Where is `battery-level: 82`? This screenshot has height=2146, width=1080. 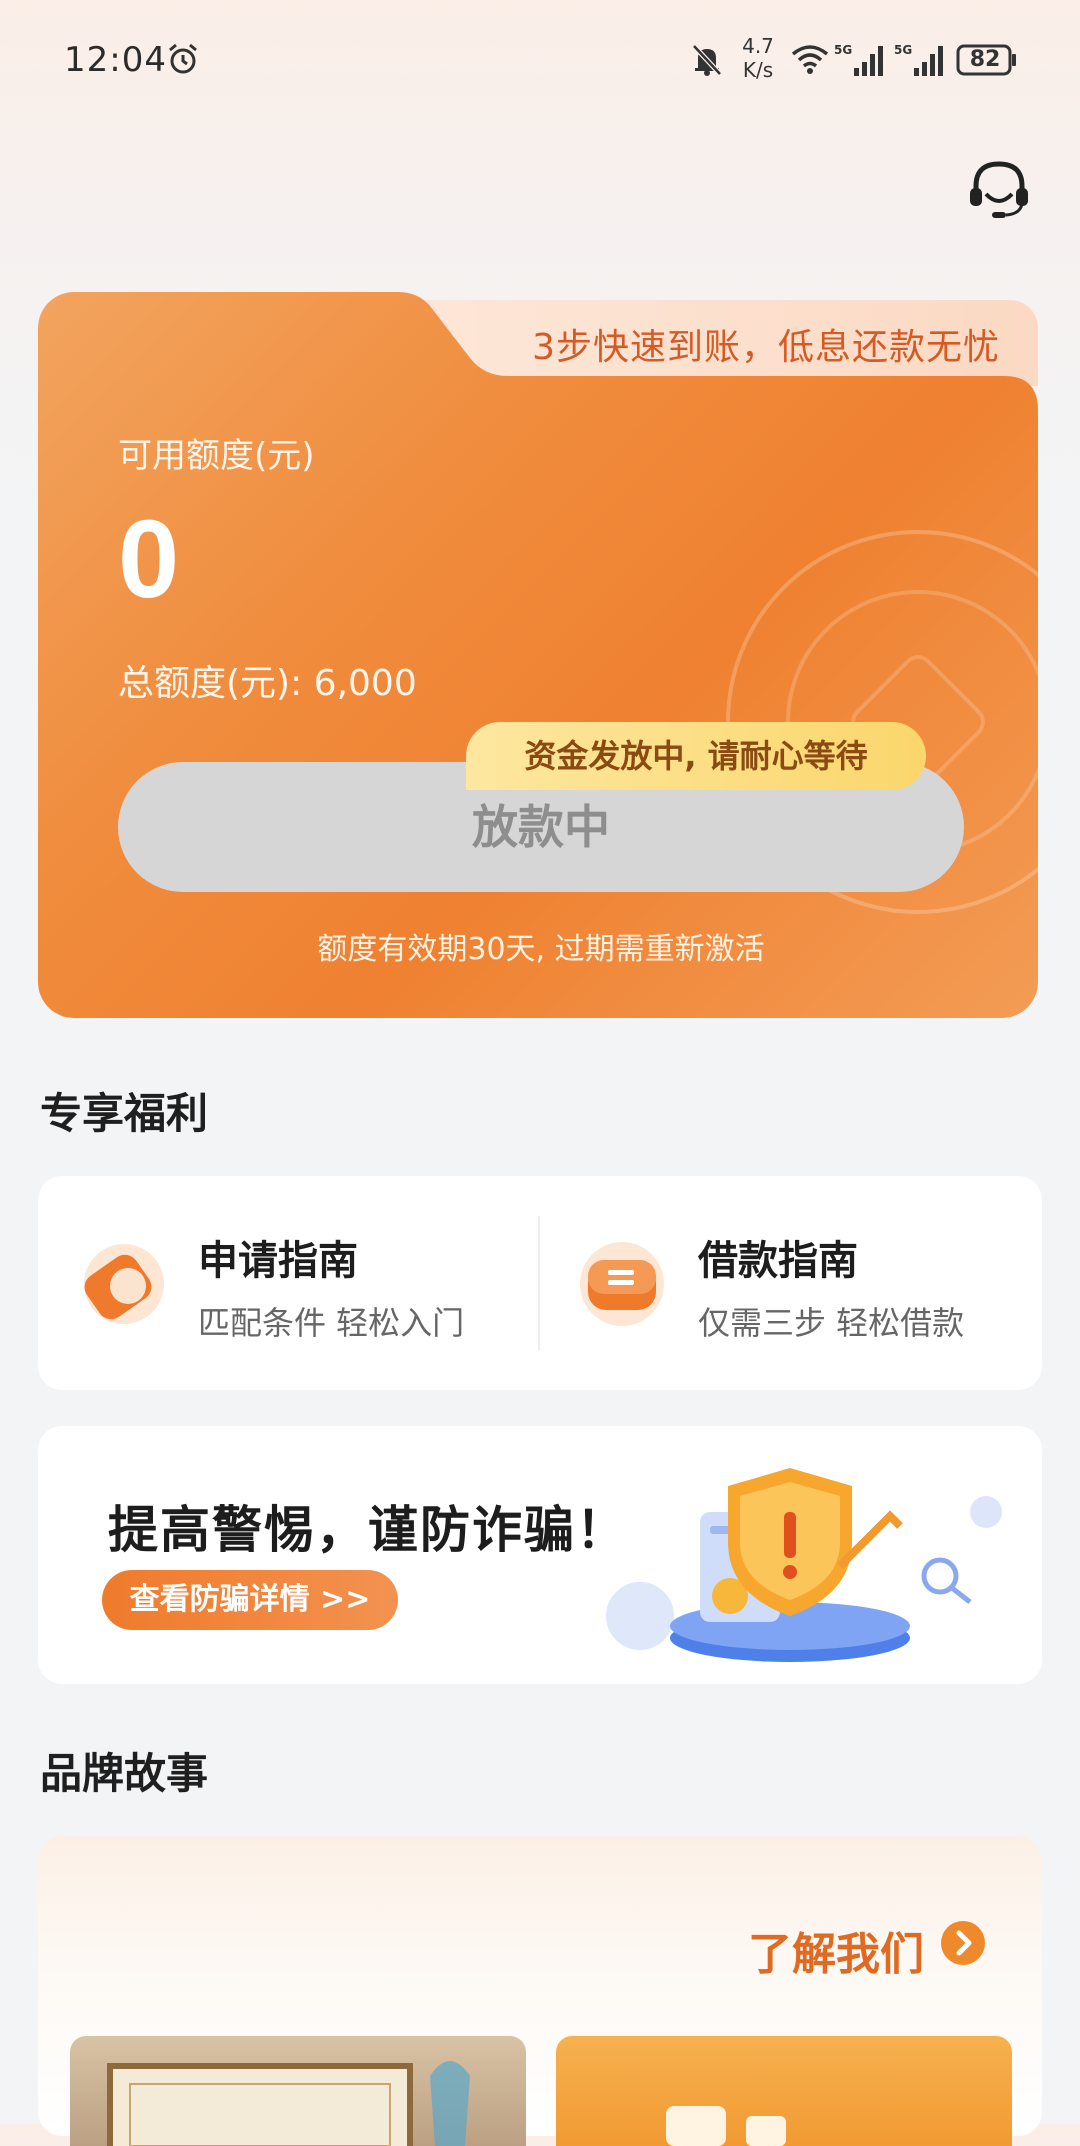
battery-level: 82 is located at coordinates (985, 59).